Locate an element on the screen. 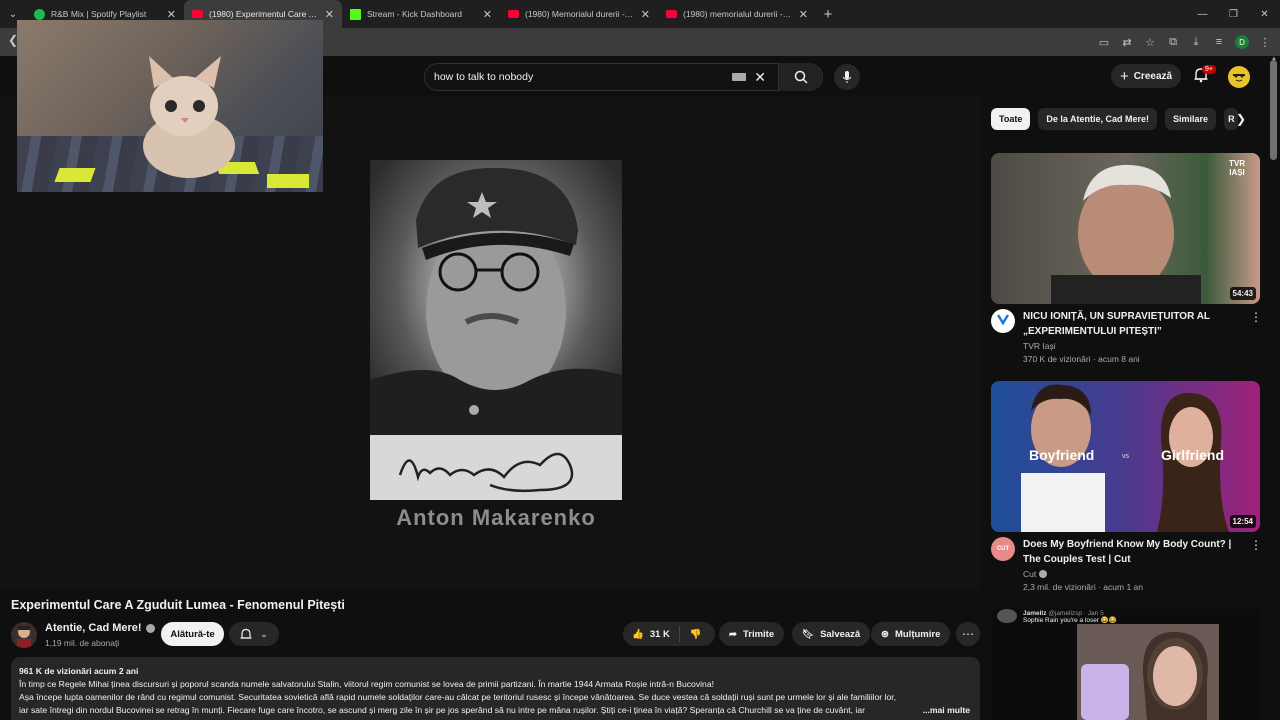  share-button: ➦ Trimite is located at coordinates (752, 634).